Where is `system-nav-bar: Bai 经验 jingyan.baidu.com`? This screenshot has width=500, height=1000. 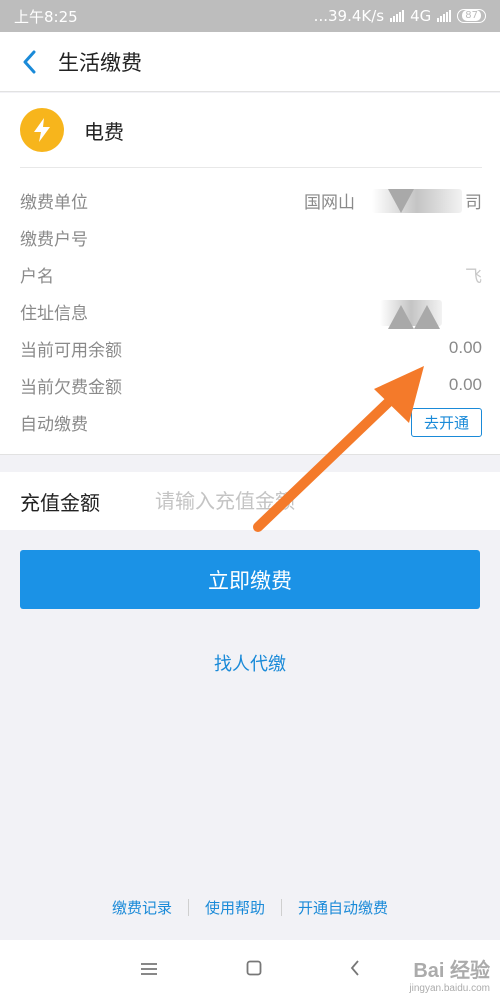
system-nav-bar: Bai 经验 jingyan.baidu.com is located at coordinates (250, 970).